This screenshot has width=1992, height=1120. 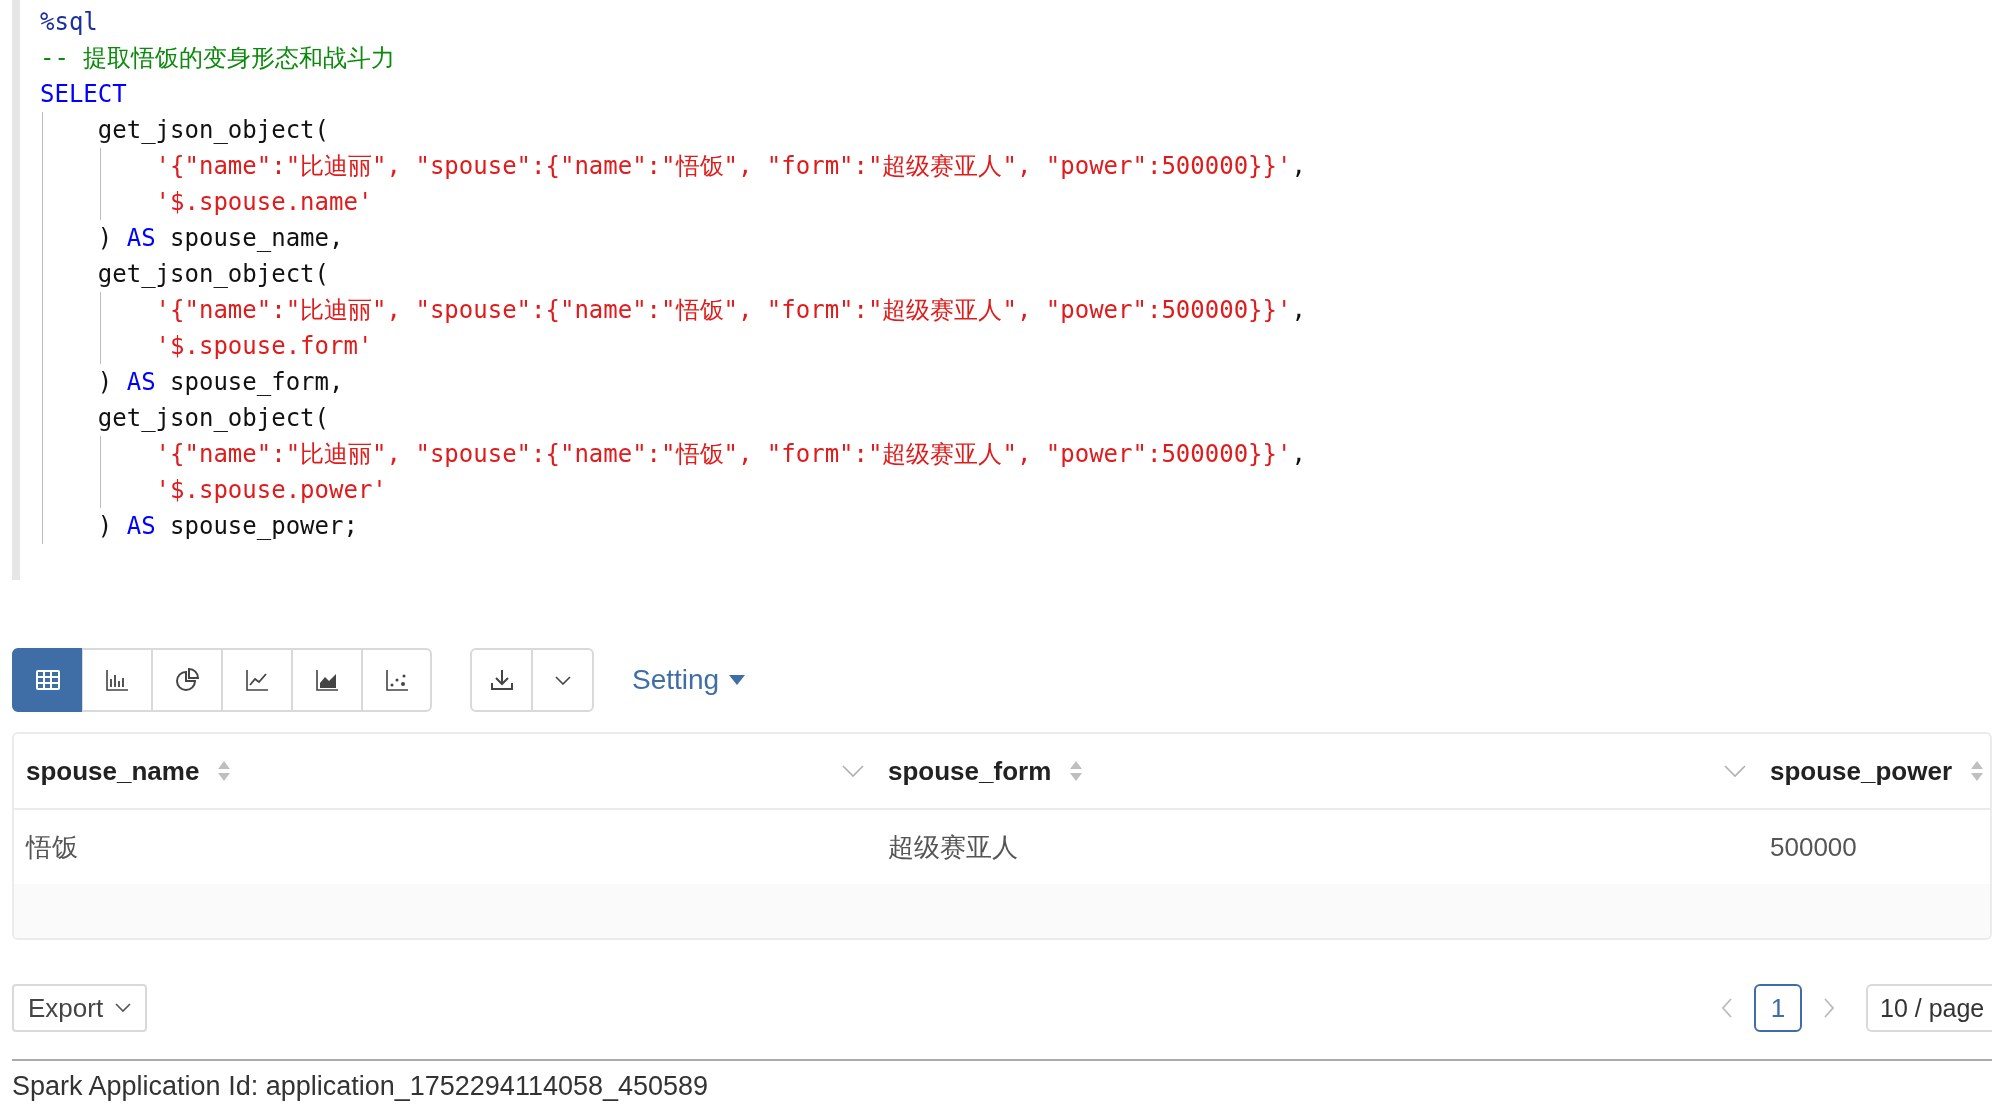 I want to click on line-chart-button, so click(x=257, y=680).